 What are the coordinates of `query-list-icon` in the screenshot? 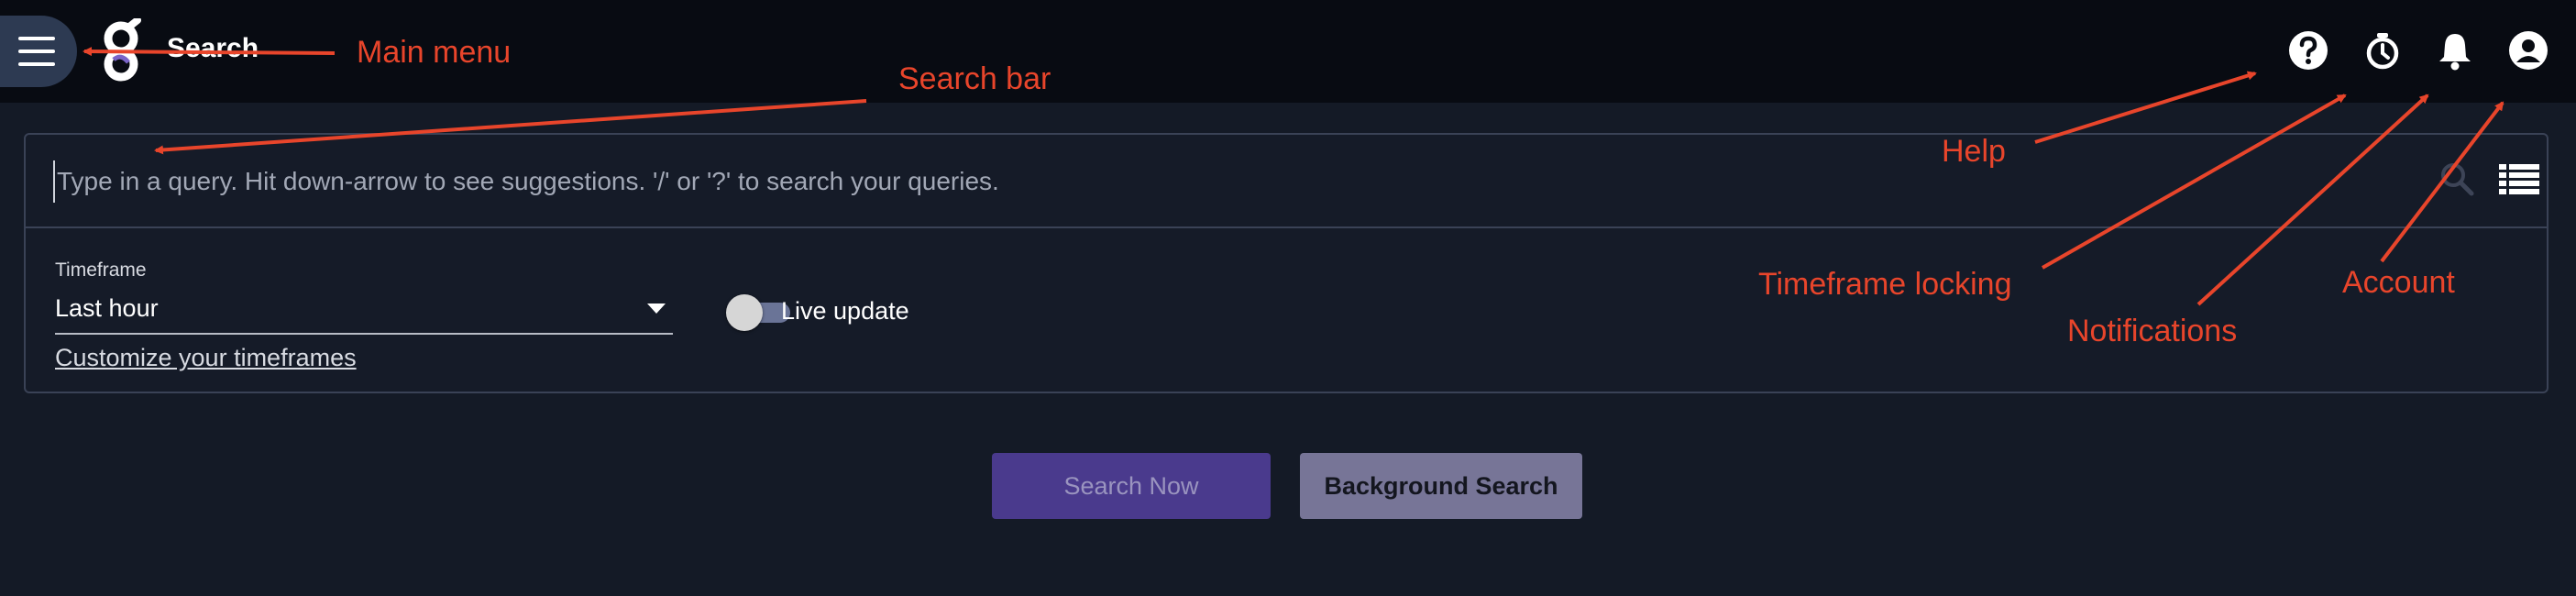 It's located at (2519, 179).